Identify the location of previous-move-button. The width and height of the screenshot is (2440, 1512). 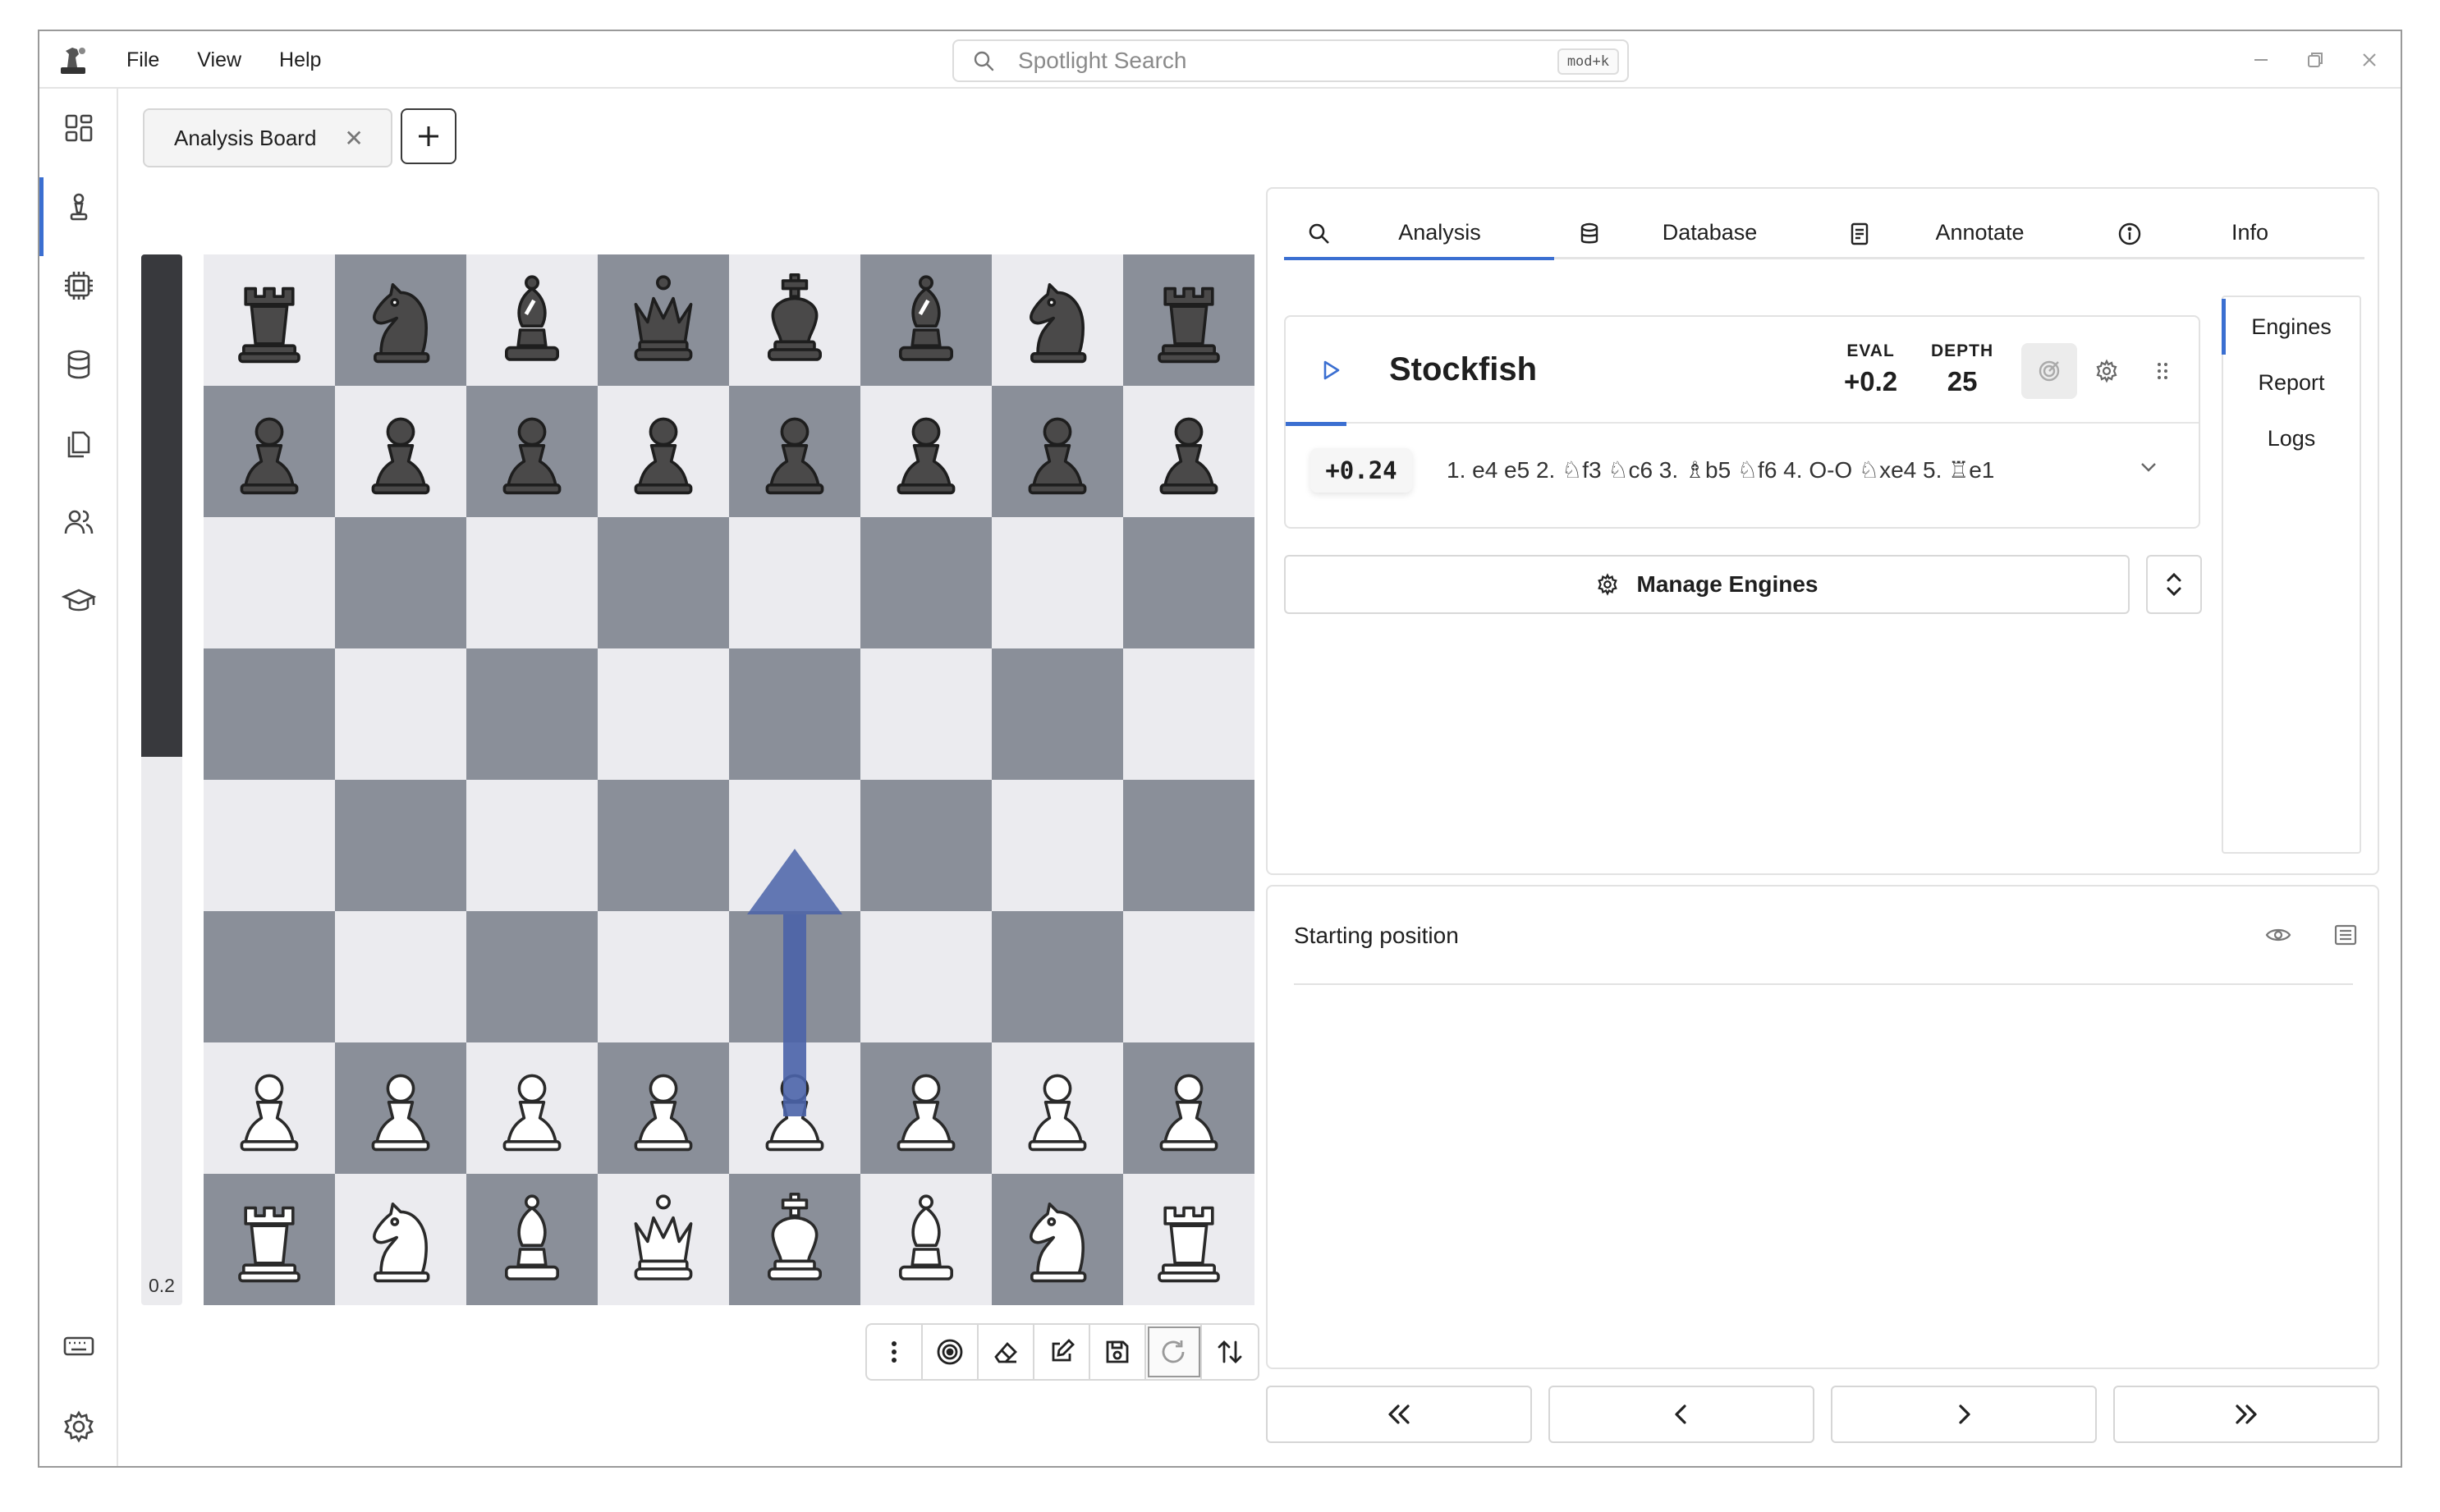
(1681, 1414).